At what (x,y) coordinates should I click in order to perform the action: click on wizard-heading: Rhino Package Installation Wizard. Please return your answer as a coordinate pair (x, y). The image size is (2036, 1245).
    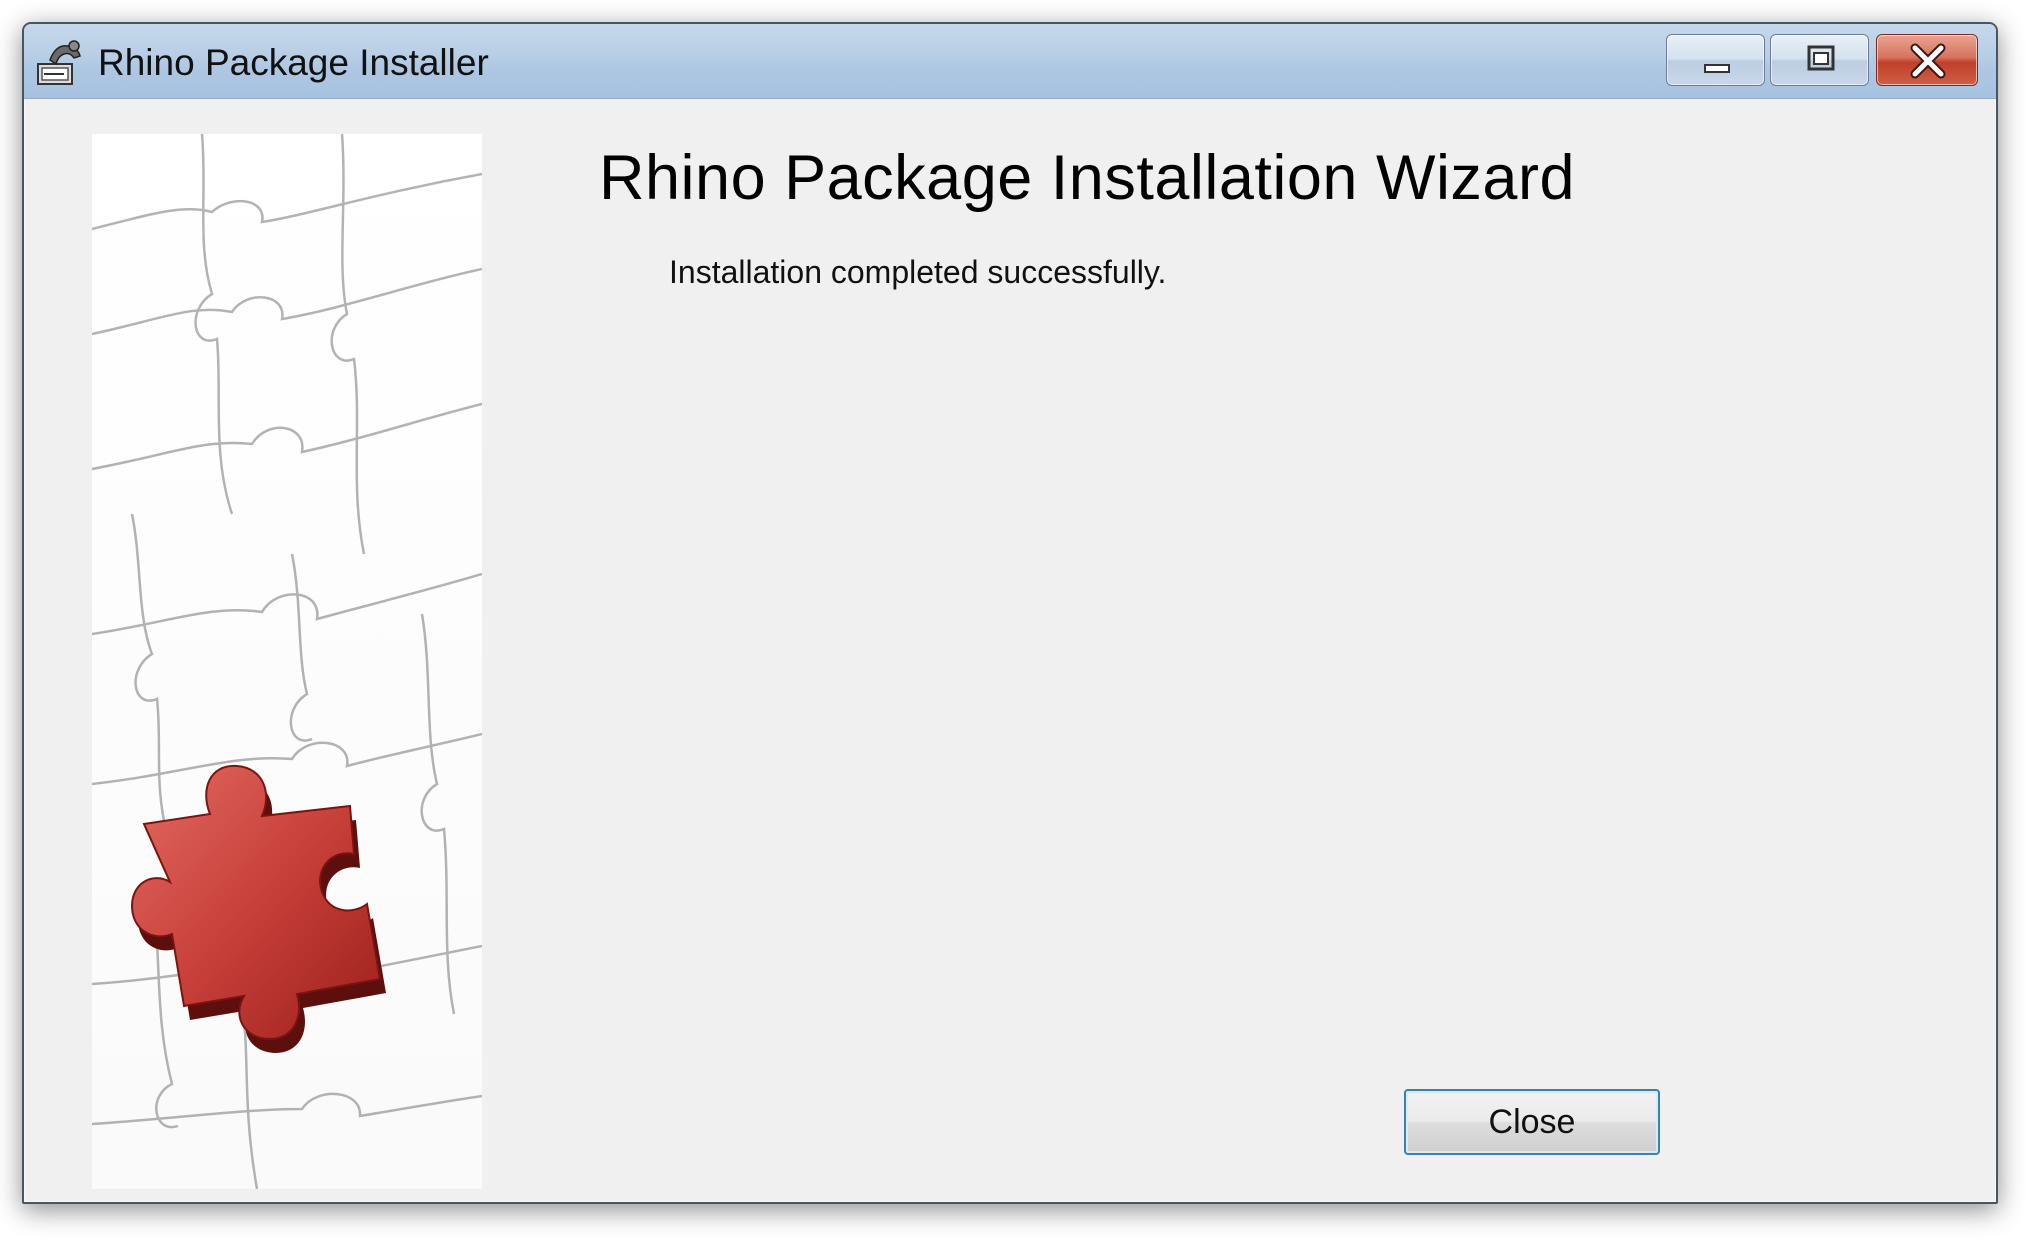
    Looking at the image, I should click on (1087, 178).